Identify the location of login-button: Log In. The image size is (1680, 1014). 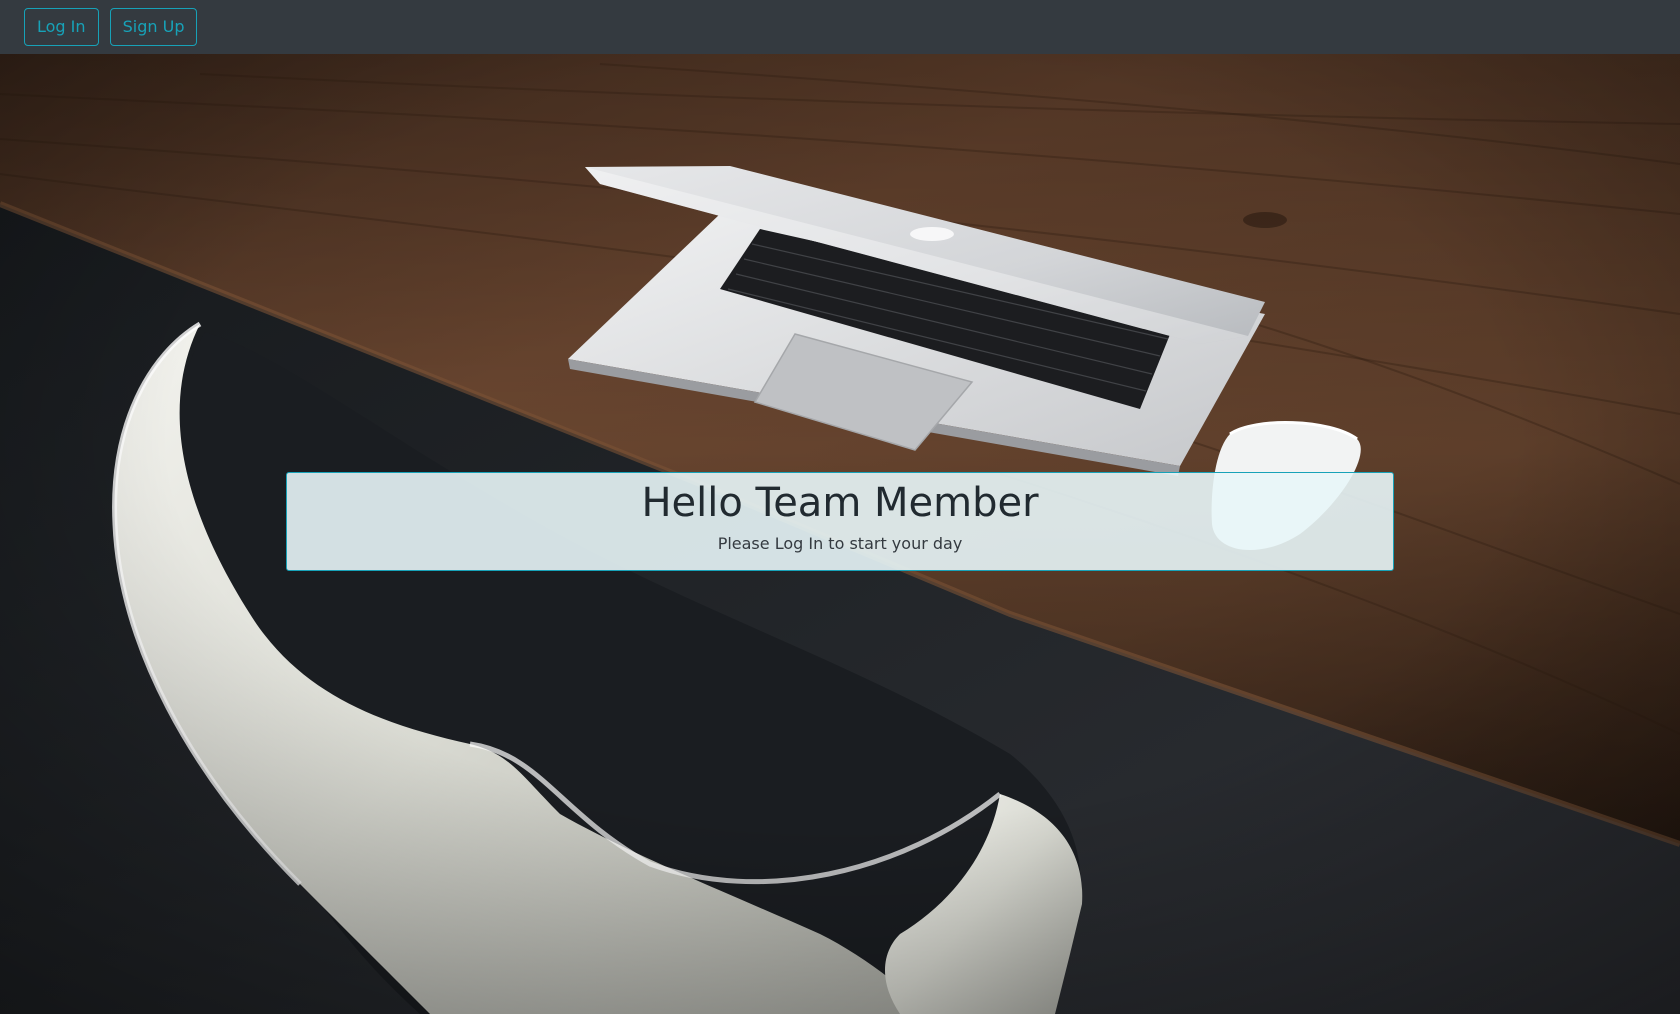
(61, 27).